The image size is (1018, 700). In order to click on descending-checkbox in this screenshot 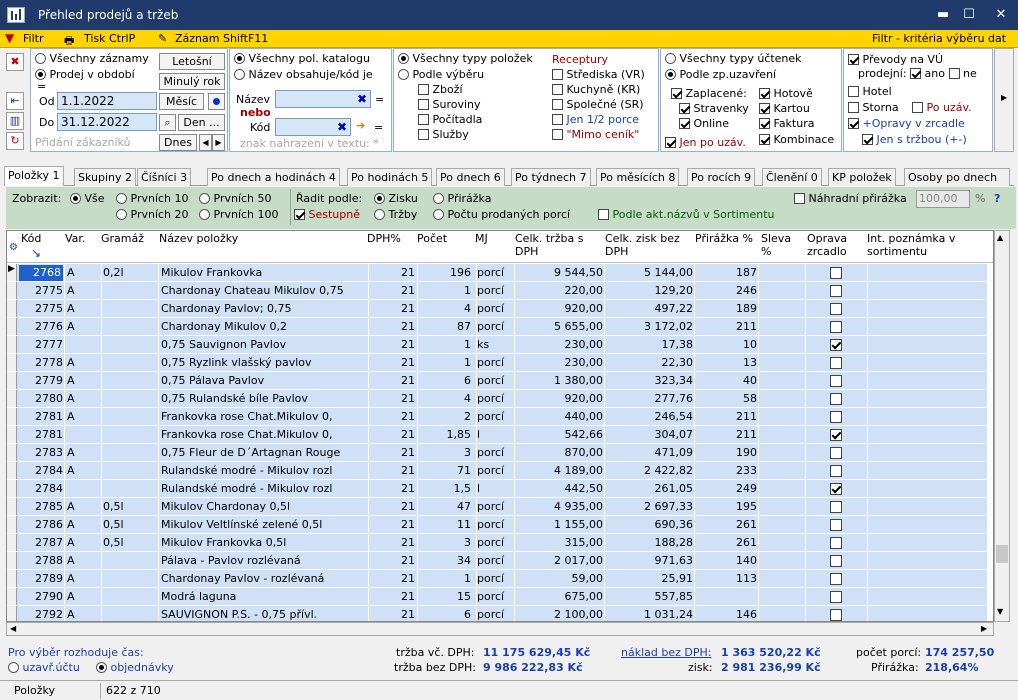, I will do `click(299, 214)`.